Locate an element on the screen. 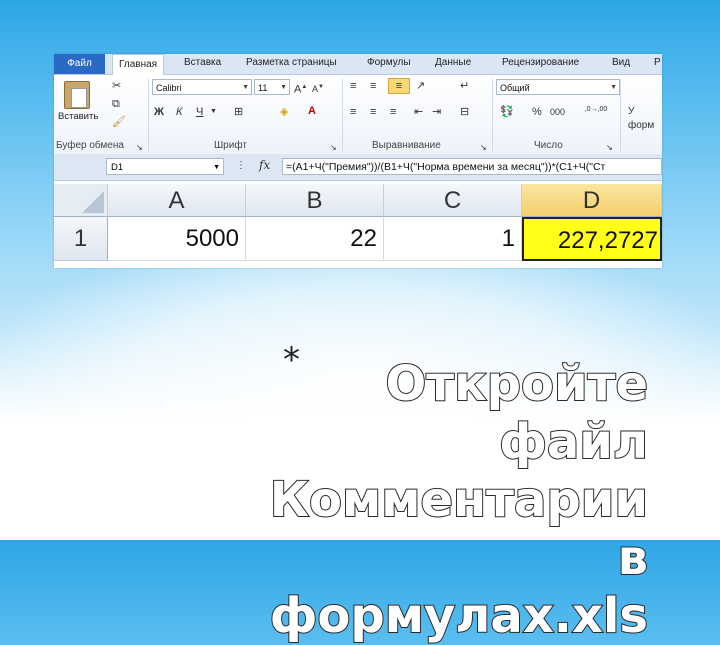  tab-formulas: Формулы is located at coordinates (389, 62).